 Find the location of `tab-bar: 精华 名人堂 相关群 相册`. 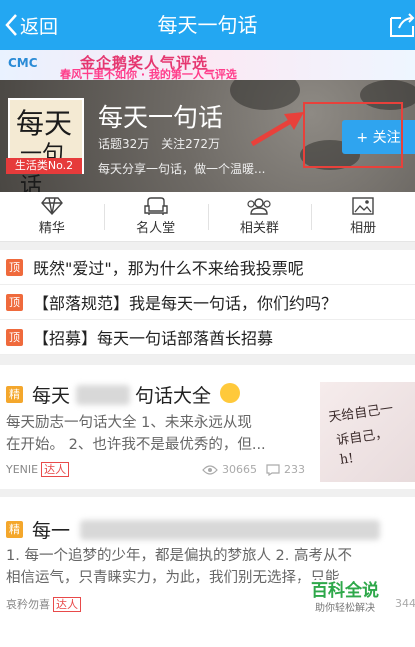

tab-bar: 精华 名人堂 相关群 相册 is located at coordinates (207, 217).